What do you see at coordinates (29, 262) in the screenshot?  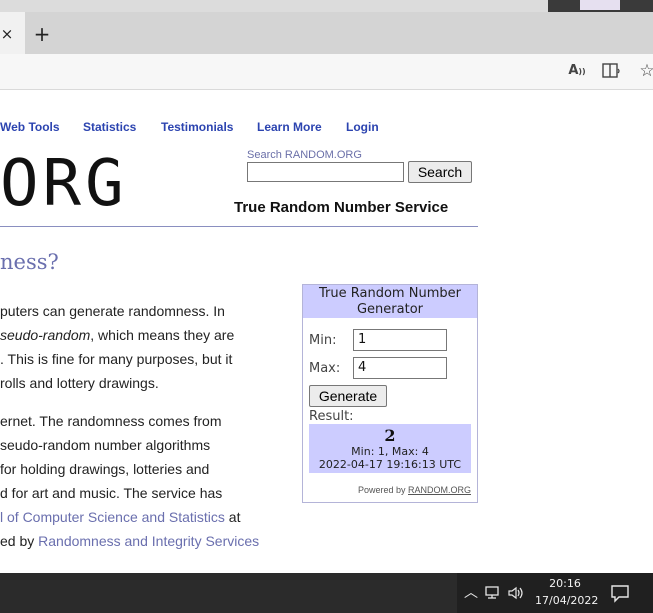 I see `page-heading: ness?` at bounding box center [29, 262].